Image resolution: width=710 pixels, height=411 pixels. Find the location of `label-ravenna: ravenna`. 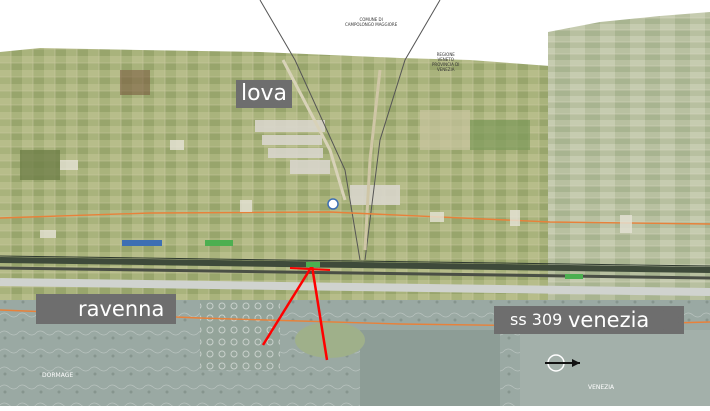

label-ravenna: ravenna is located at coordinates (106, 309).